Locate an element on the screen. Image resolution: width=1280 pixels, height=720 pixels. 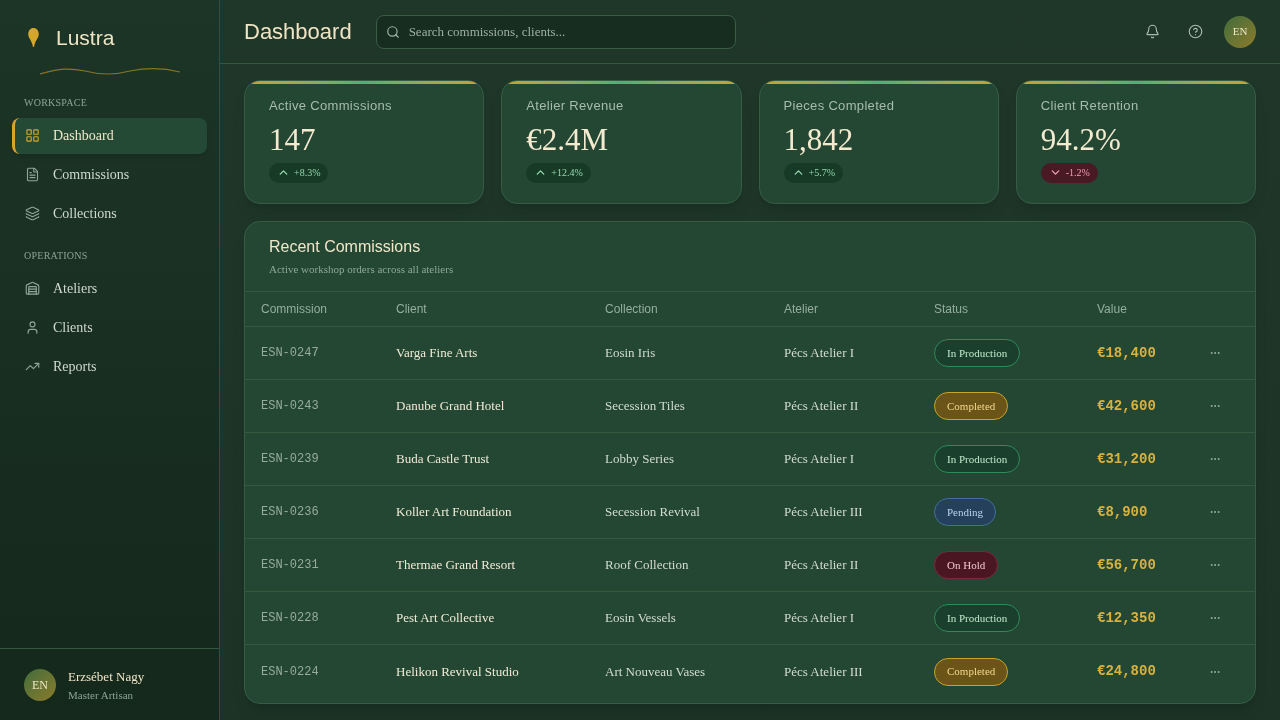
commission-value: €8,900 is located at coordinates (1122, 512).